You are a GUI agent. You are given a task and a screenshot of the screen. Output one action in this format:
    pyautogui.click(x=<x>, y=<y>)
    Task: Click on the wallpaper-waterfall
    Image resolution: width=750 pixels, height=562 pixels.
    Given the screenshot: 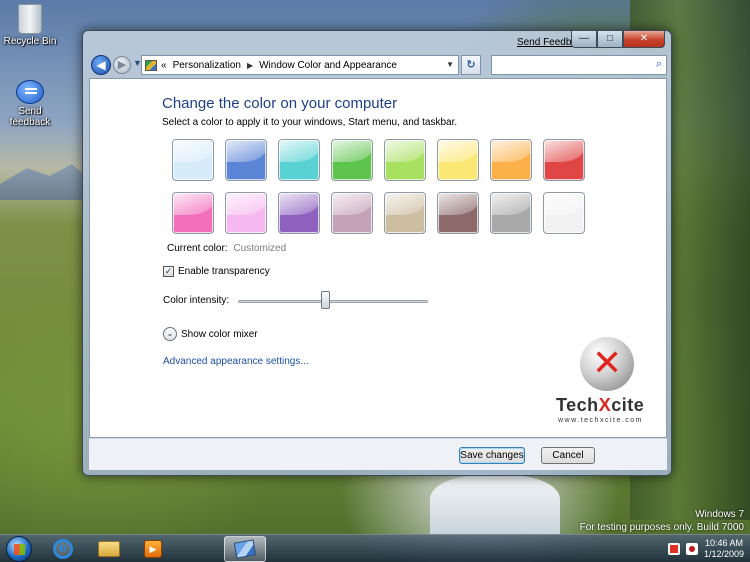 What is the action you would take?
    pyautogui.click(x=495, y=505)
    